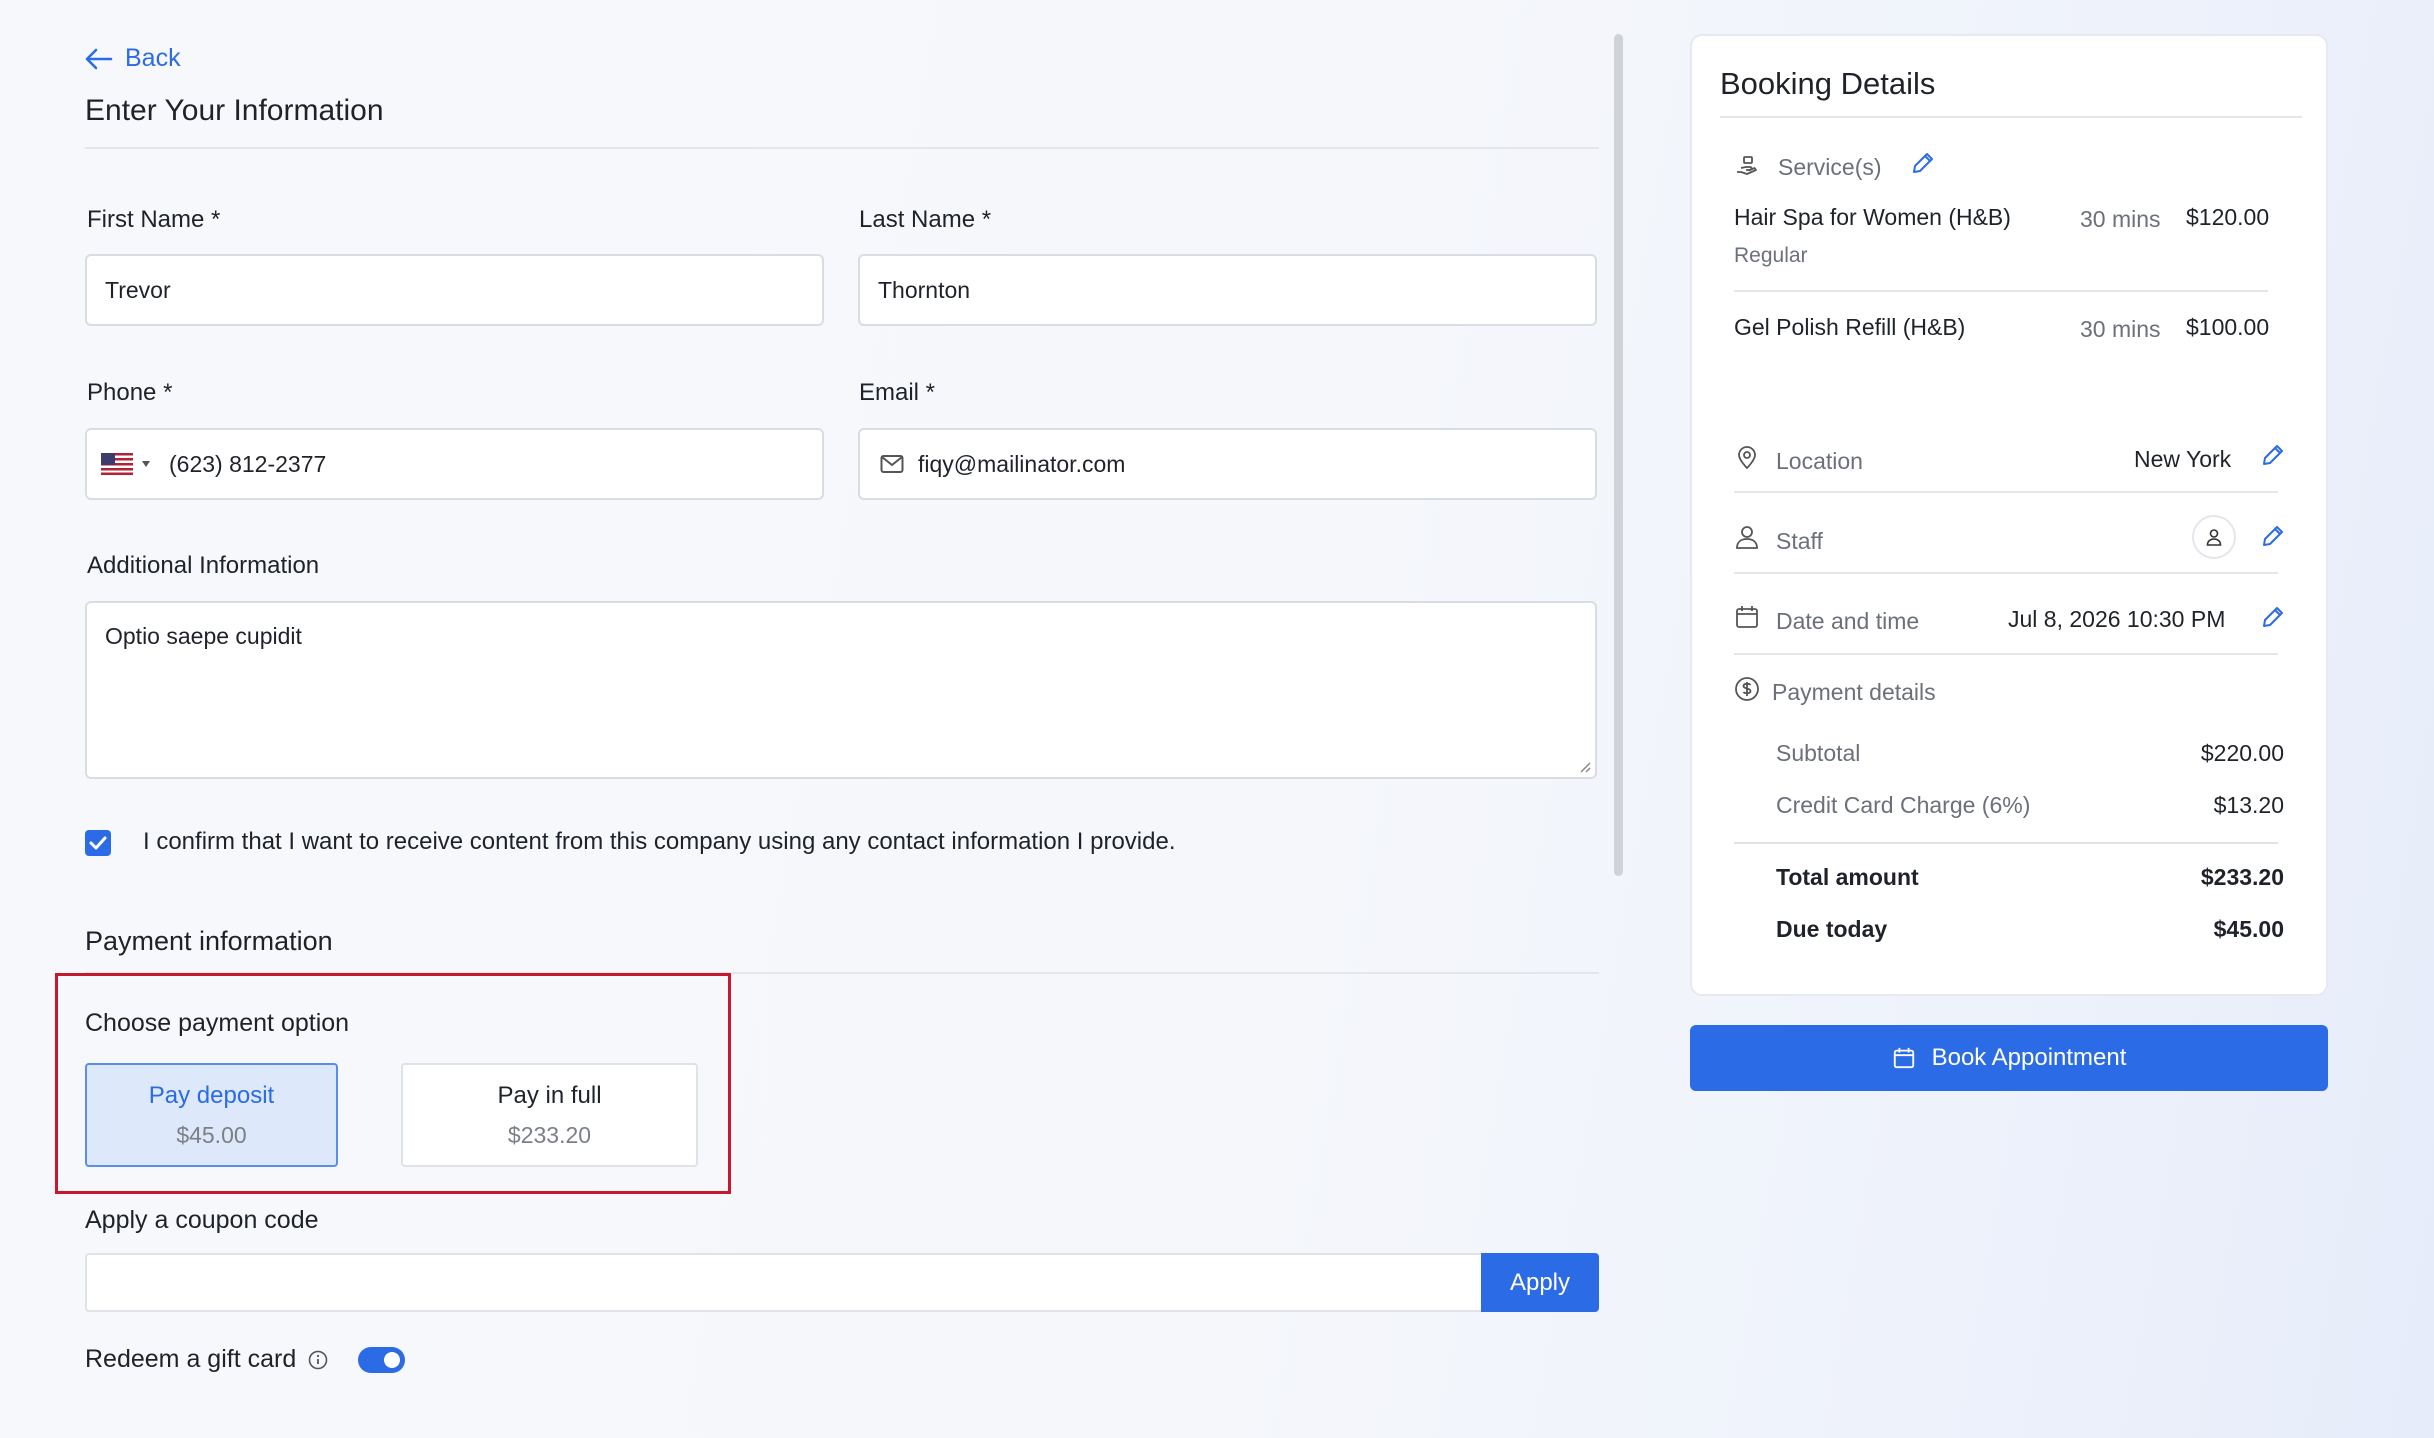  What do you see at coordinates (1227, 464) in the screenshot?
I see `email-input: fiqy@mailinator.com` at bounding box center [1227, 464].